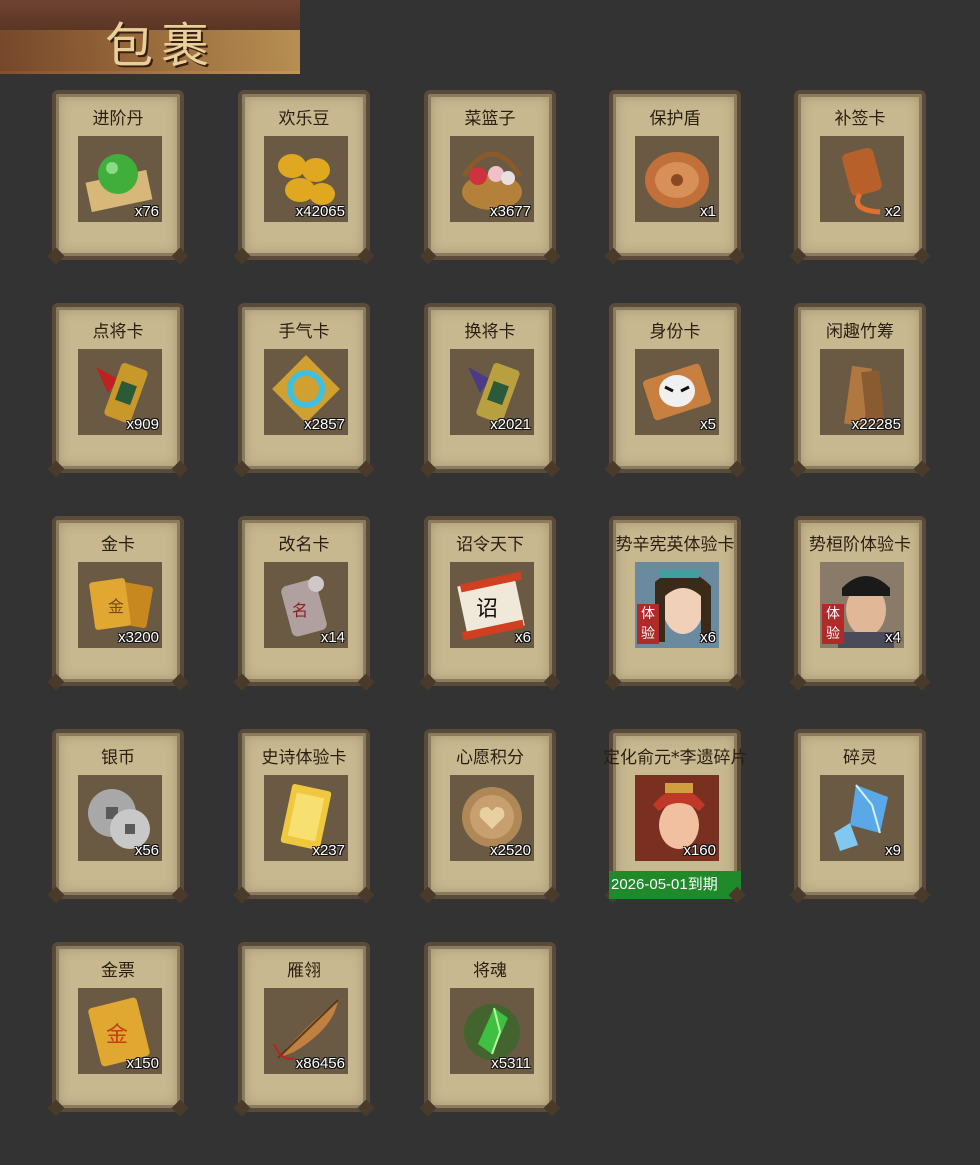  What do you see at coordinates (304, 119) in the screenshot?
I see `item-name: 欢乐豆` at bounding box center [304, 119].